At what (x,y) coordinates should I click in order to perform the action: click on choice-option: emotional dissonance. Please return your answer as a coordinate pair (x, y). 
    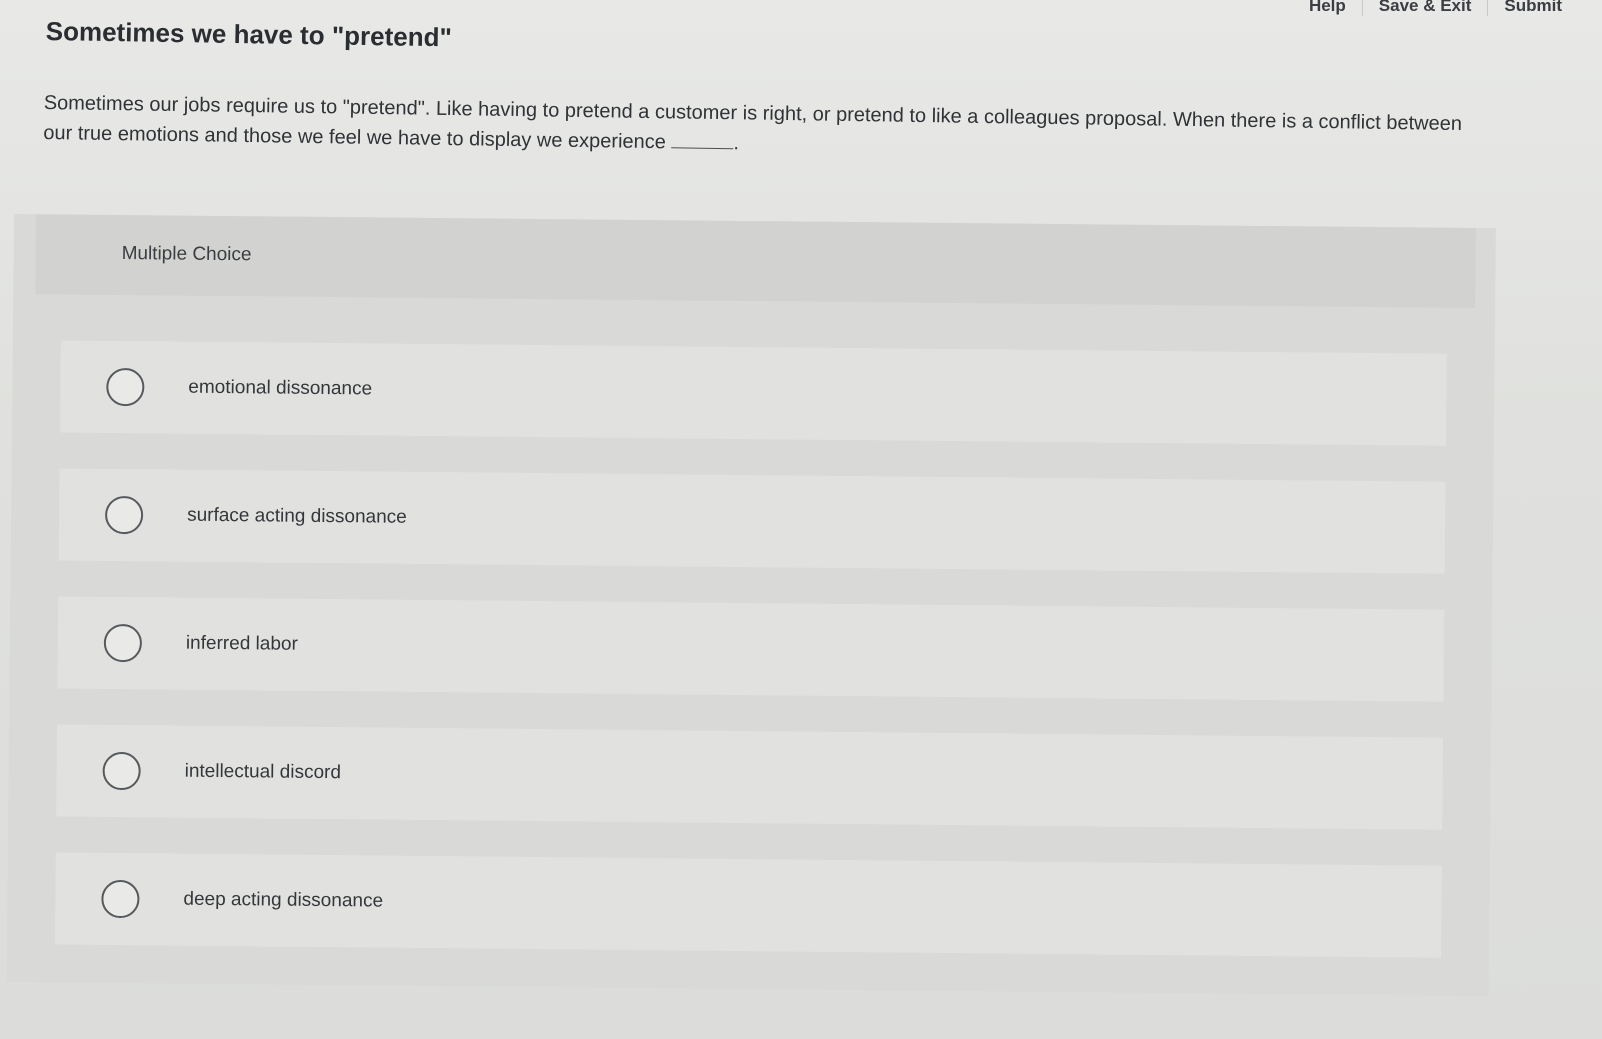
    Looking at the image, I should click on (753, 393).